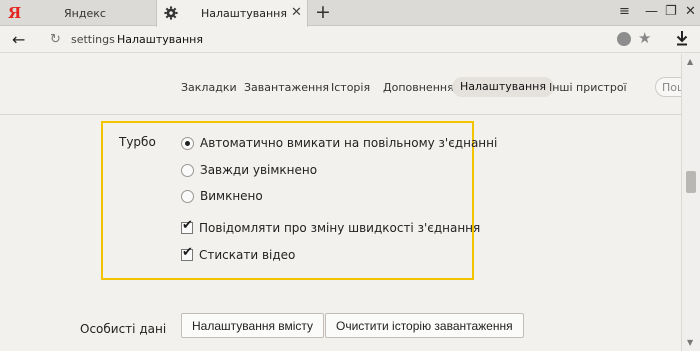 The height and width of the screenshot is (351, 700). I want to click on nav-item-downloads: Завантаження, so click(286, 87).